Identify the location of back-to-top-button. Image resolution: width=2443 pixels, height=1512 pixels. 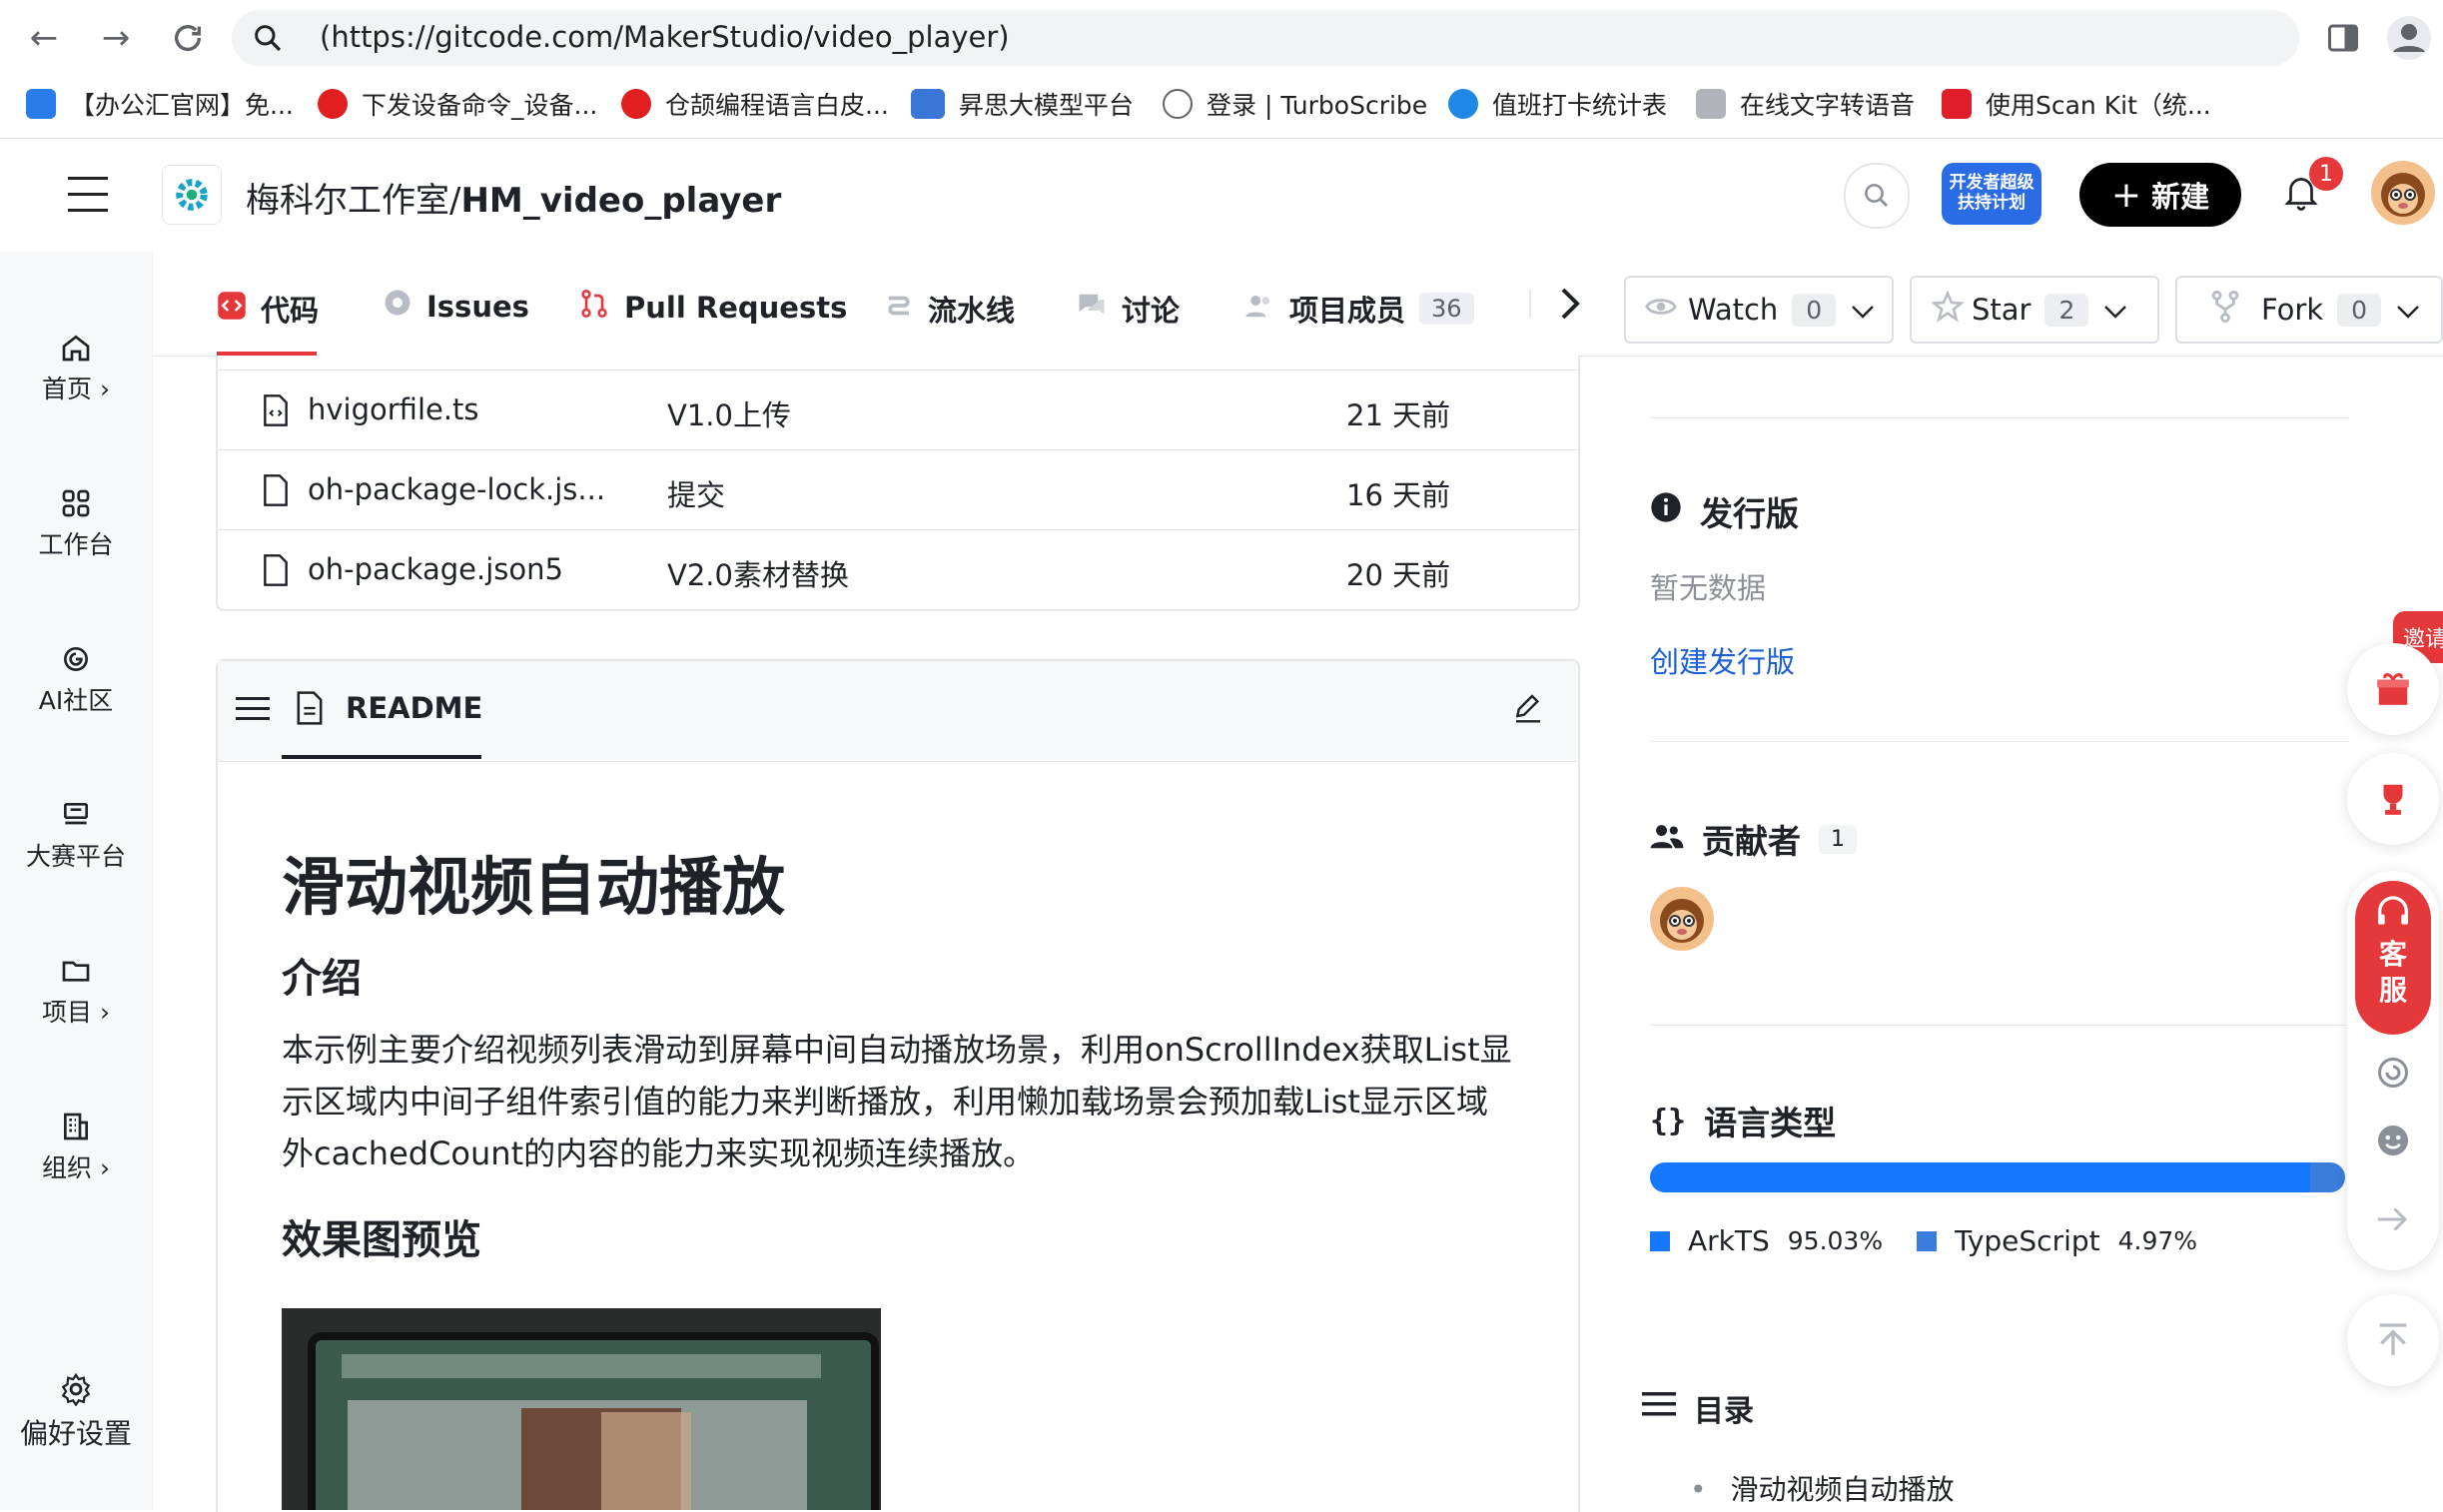
(2393, 1340).